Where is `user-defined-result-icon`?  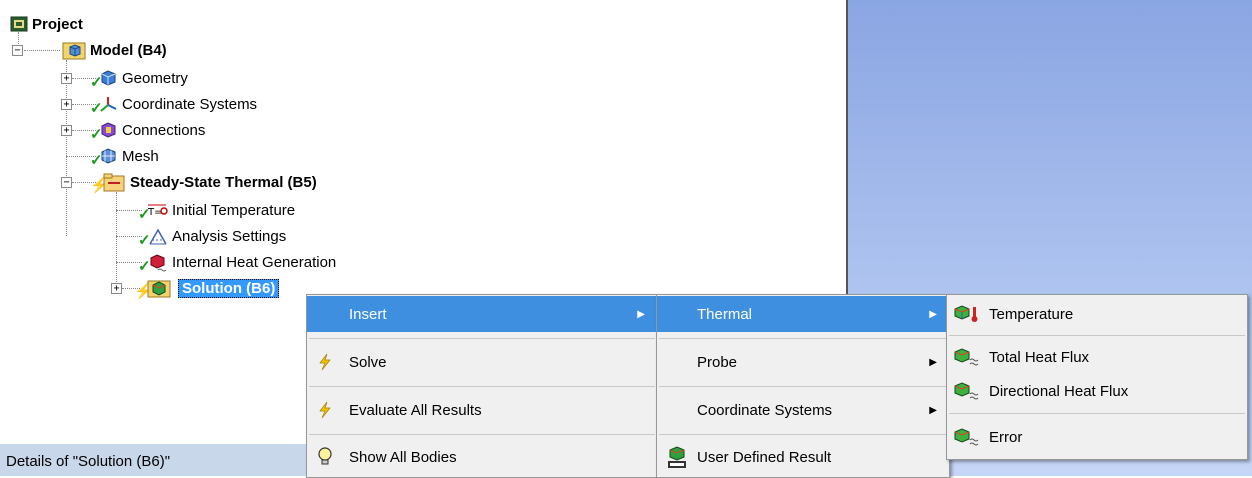
user-defined-result-icon is located at coordinates (677, 457).